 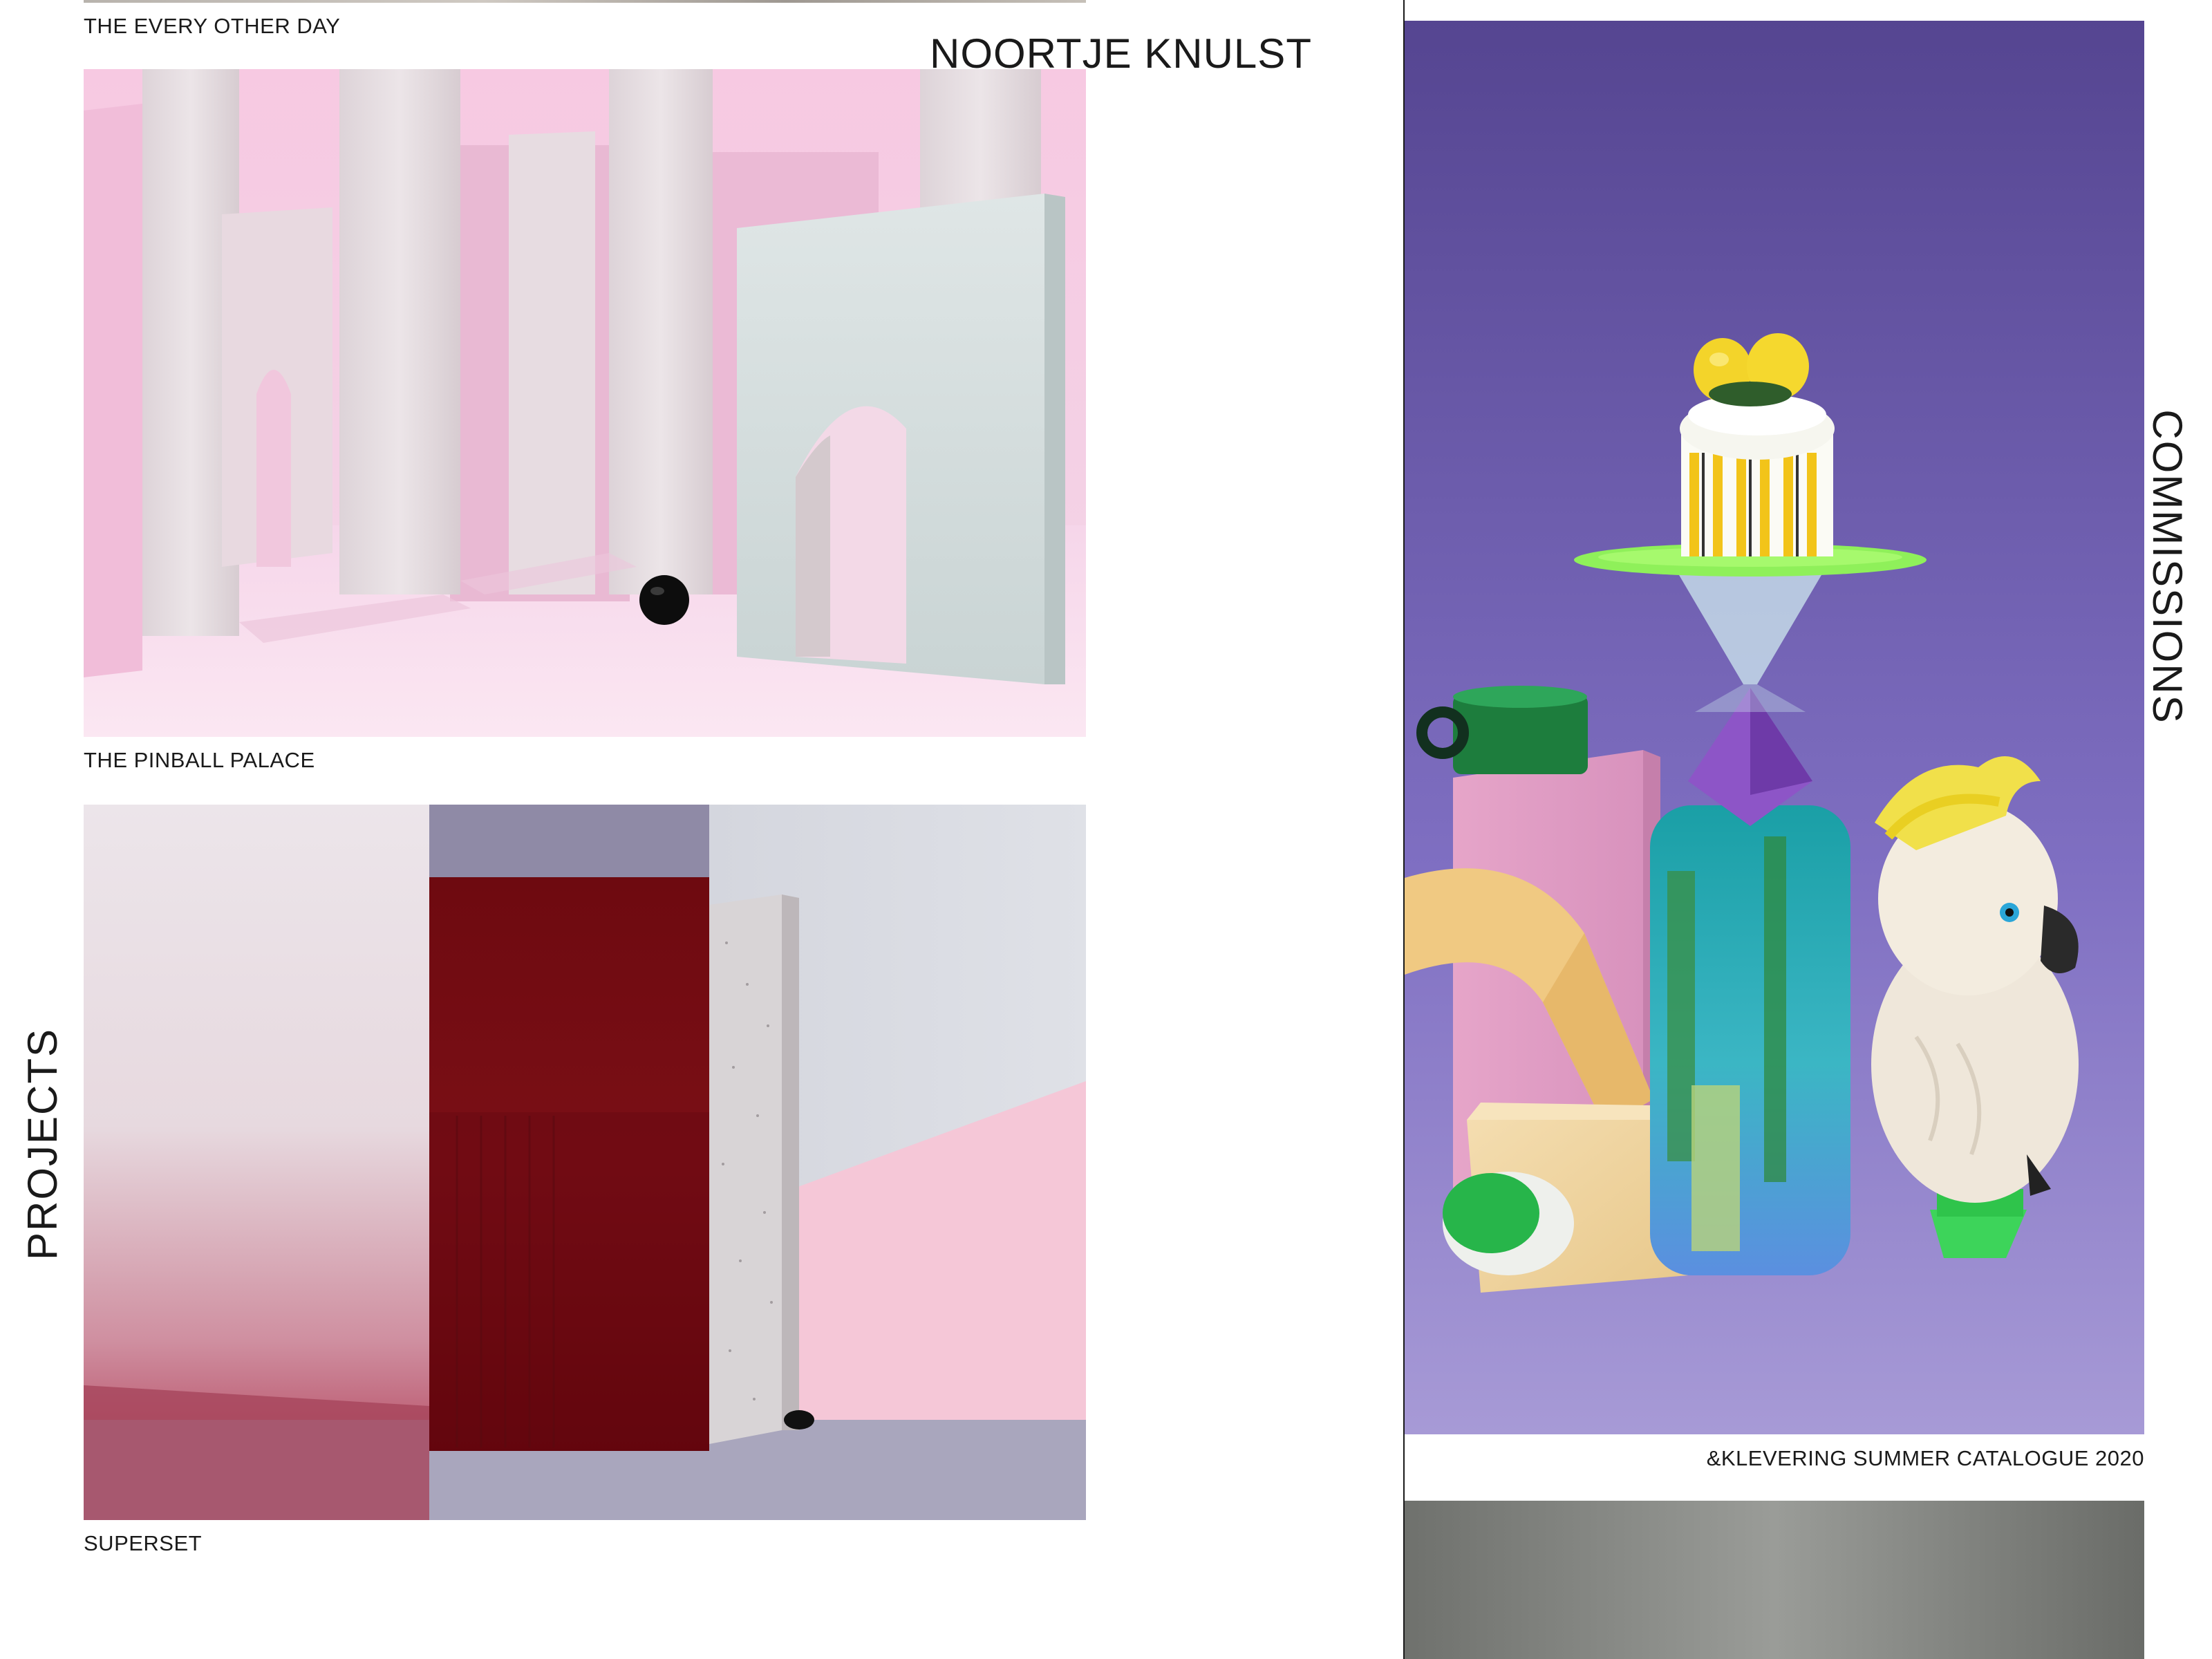 I want to click on next-commission-preview, so click(x=1774, y=1580).